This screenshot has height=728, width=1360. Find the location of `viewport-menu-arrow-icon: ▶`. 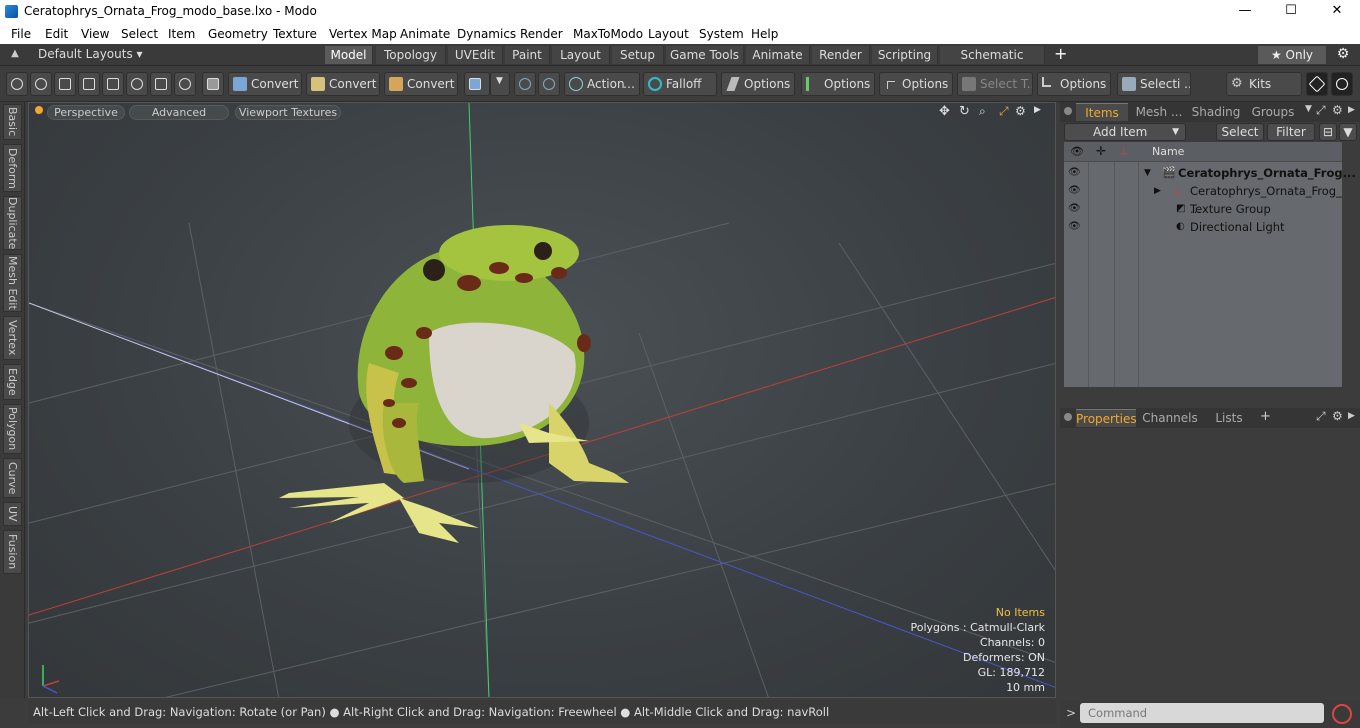

viewport-menu-arrow-icon: ▶ is located at coordinates (1037, 110).